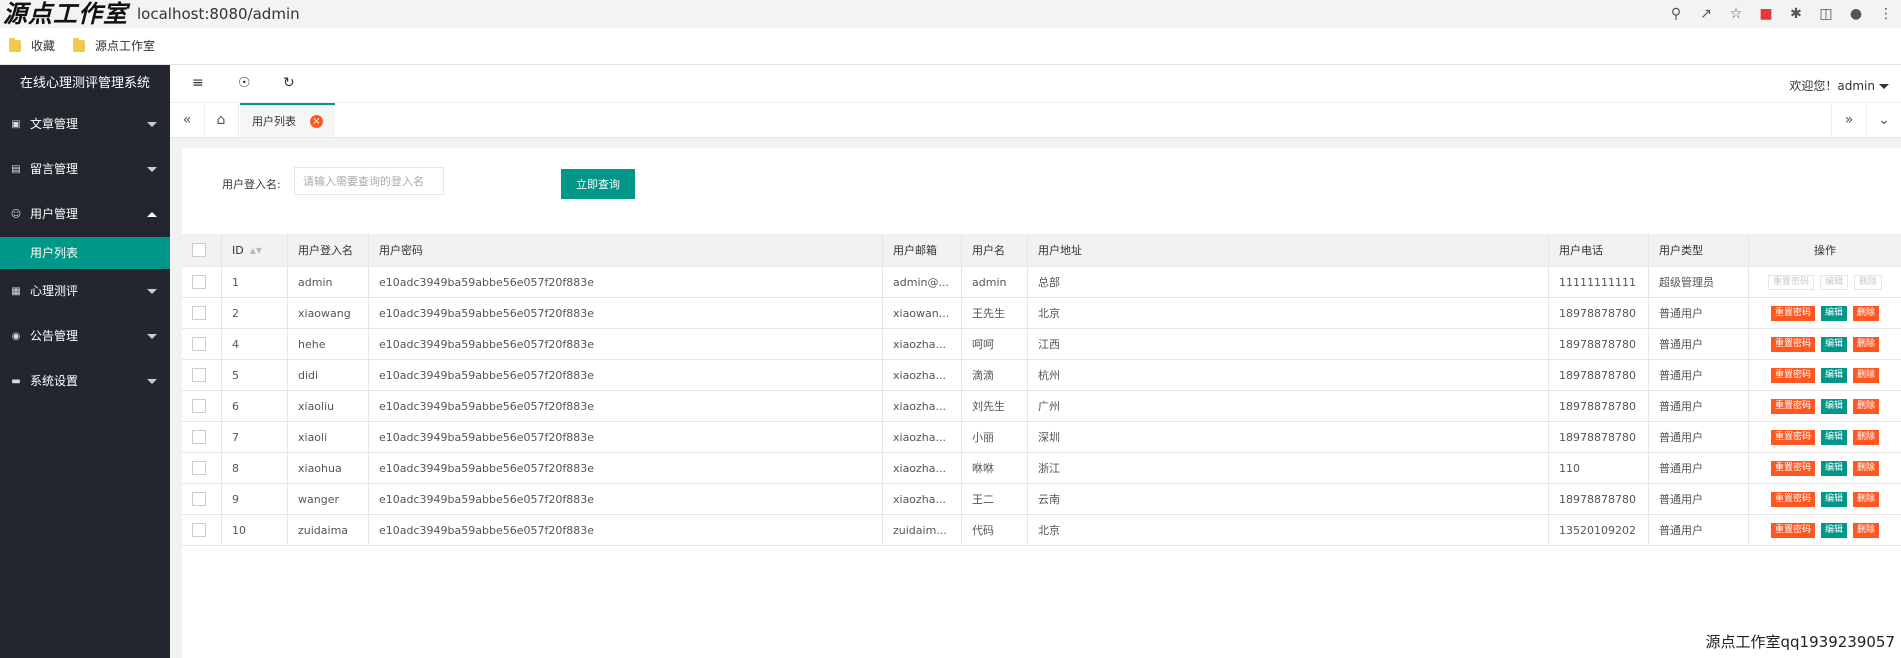  What do you see at coordinates (218, 14) in the screenshot?
I see `url-field: localhost:8080/admin` at bounding box center [218, 14].